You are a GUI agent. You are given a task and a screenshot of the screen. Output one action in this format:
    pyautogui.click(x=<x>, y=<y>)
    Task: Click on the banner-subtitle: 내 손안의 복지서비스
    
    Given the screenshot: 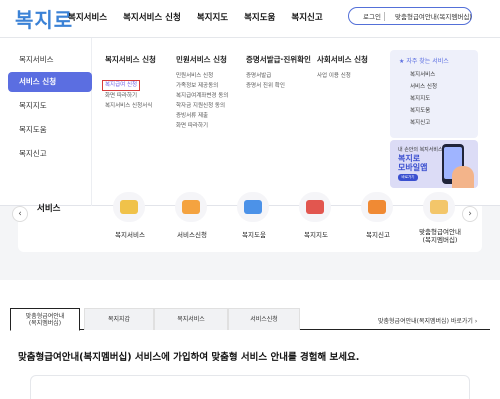 What is the action you would take?
    pyautogui.click(x=420, y=150)
    